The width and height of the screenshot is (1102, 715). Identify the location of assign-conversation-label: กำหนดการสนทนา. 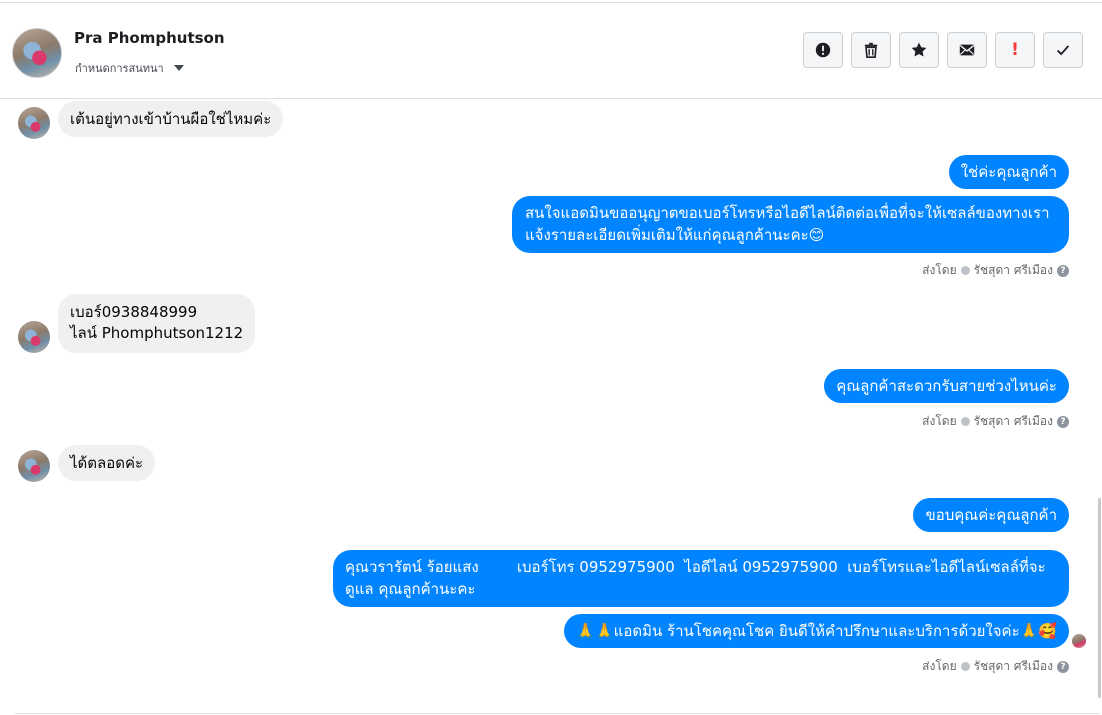
(119, 68).